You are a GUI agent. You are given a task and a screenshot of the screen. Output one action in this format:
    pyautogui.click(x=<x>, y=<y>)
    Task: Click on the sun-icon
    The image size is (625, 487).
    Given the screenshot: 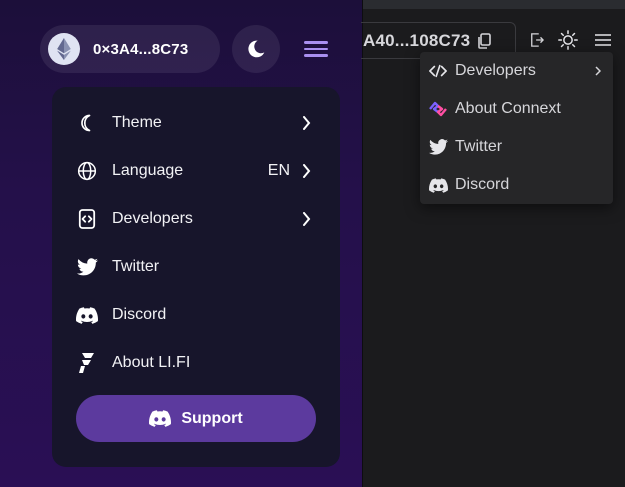 What is the action you would take?
    pyautogui.click(x=568, y=40)
    